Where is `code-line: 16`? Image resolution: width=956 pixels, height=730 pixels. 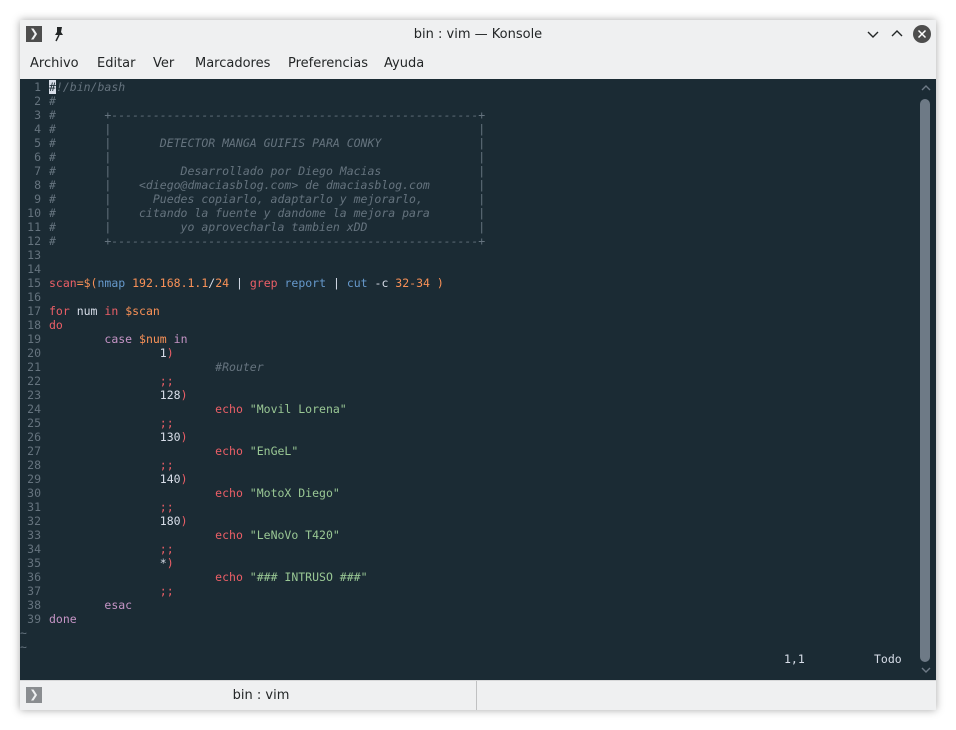 code-line: 16 is located at coordinates (34, 297).